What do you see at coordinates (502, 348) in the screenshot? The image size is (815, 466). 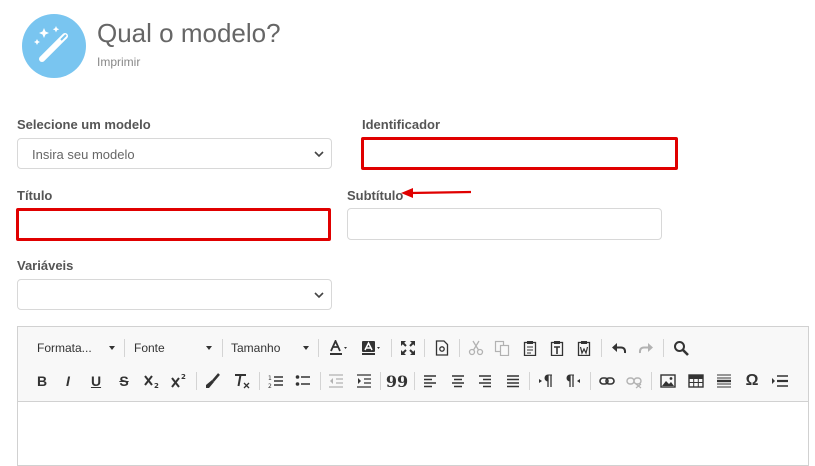 I see `copy-icon` at bounding box center [502, 348].